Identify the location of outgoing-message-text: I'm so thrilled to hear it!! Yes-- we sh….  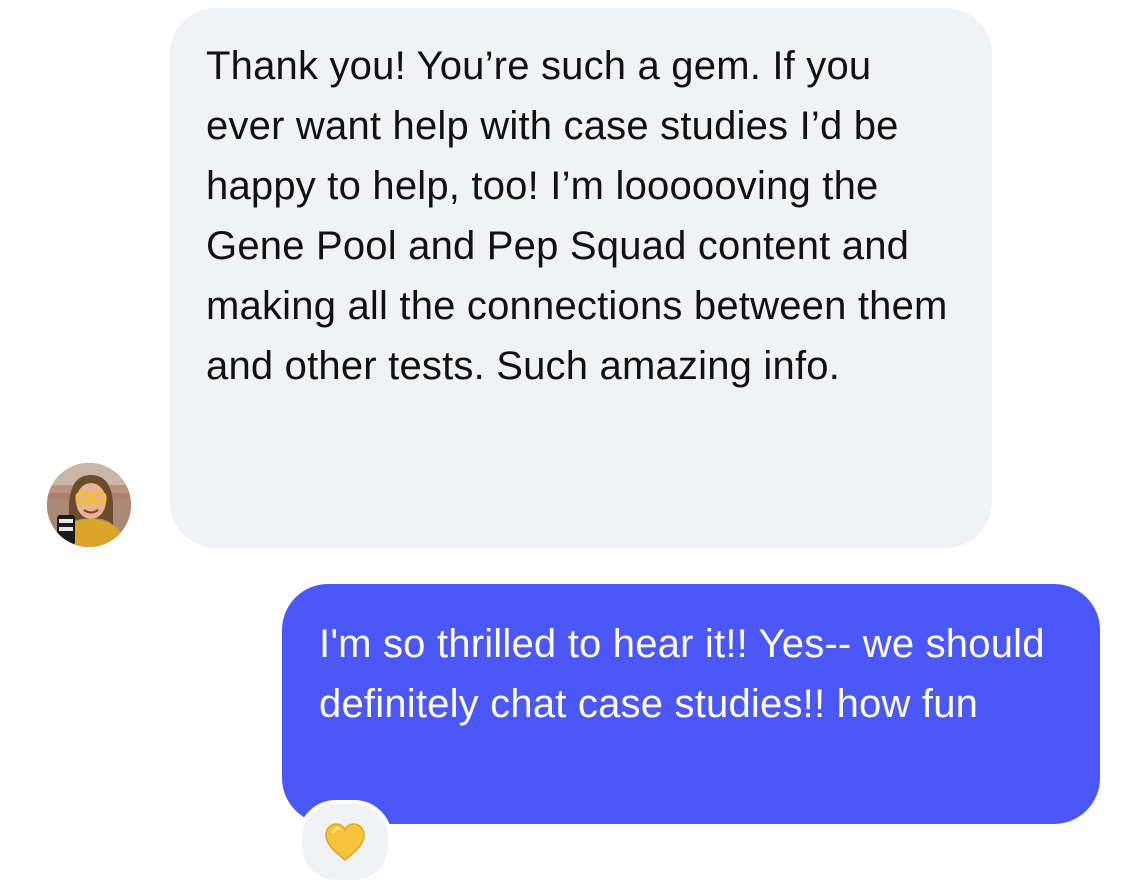
(682, 674).